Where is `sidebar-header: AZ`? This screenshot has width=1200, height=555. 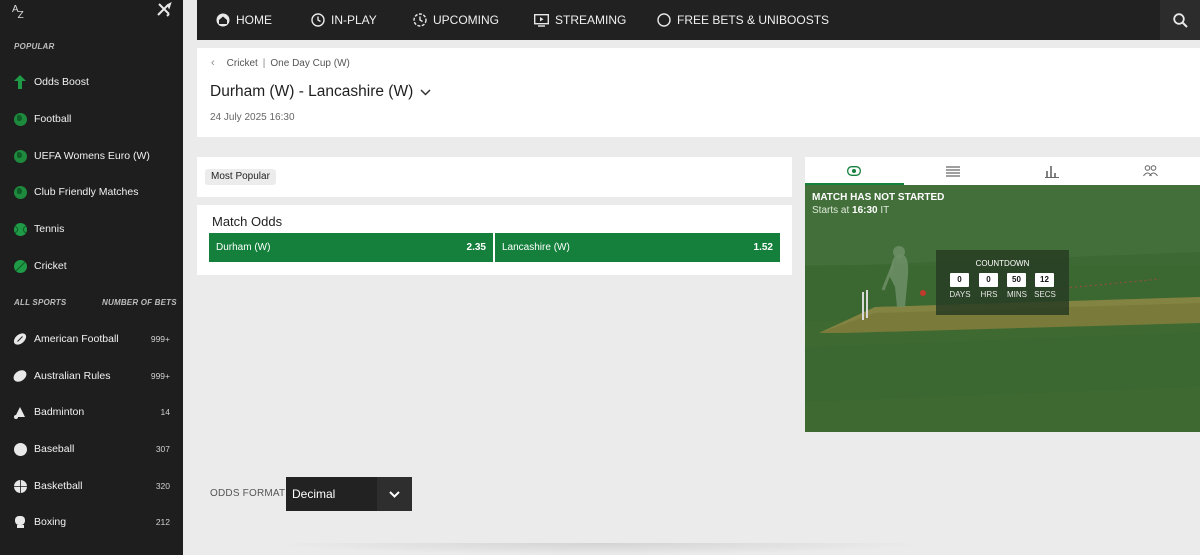 sidebar-header: AZ is located at coordinates (91, 20).